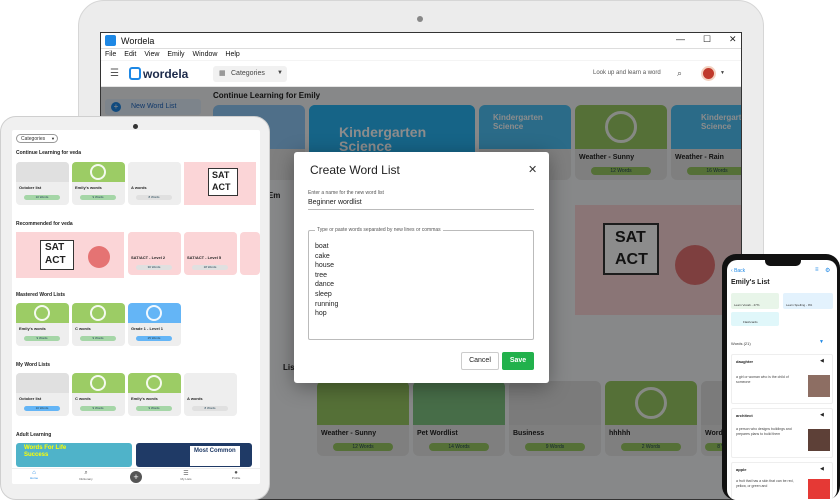 The height and width of the screenshot is (500, 840). Describe the element at coordinates (70, 255) in the screenshot. I see `tablet-sat-act-banner: SAT ACT` at that location.